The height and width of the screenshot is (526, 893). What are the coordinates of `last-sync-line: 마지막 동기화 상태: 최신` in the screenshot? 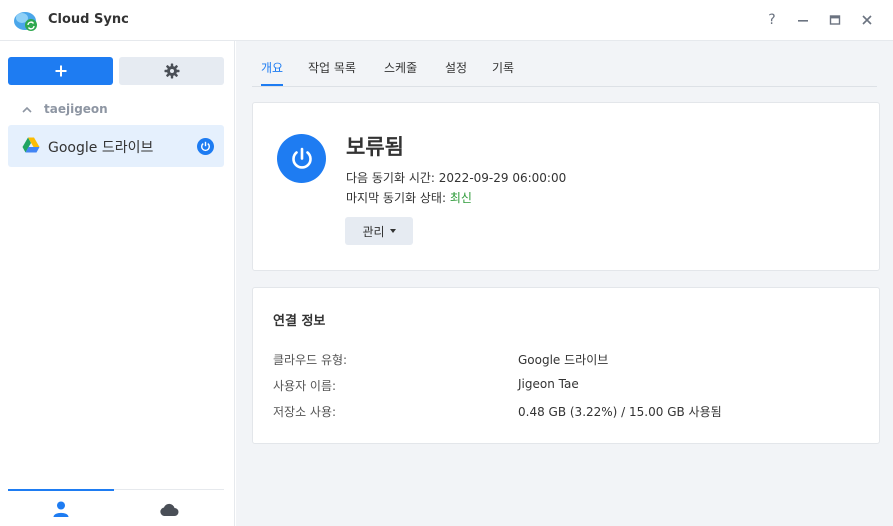 It's located at (409, 197).